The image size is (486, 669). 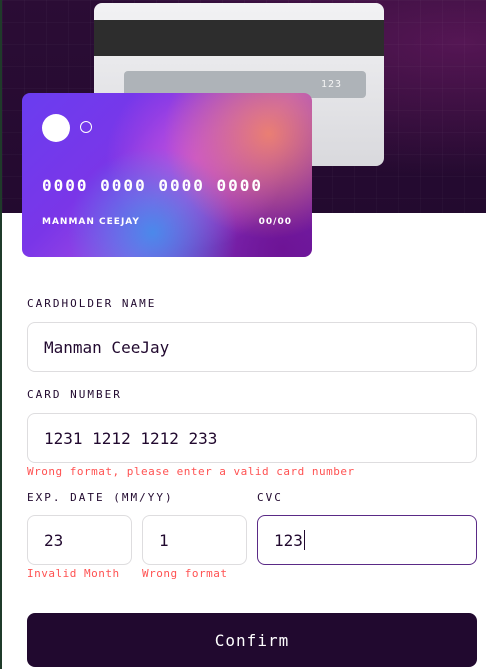 I want to click on card-number-value: 1231 1212 1212 233, so click(x=131, y=438).